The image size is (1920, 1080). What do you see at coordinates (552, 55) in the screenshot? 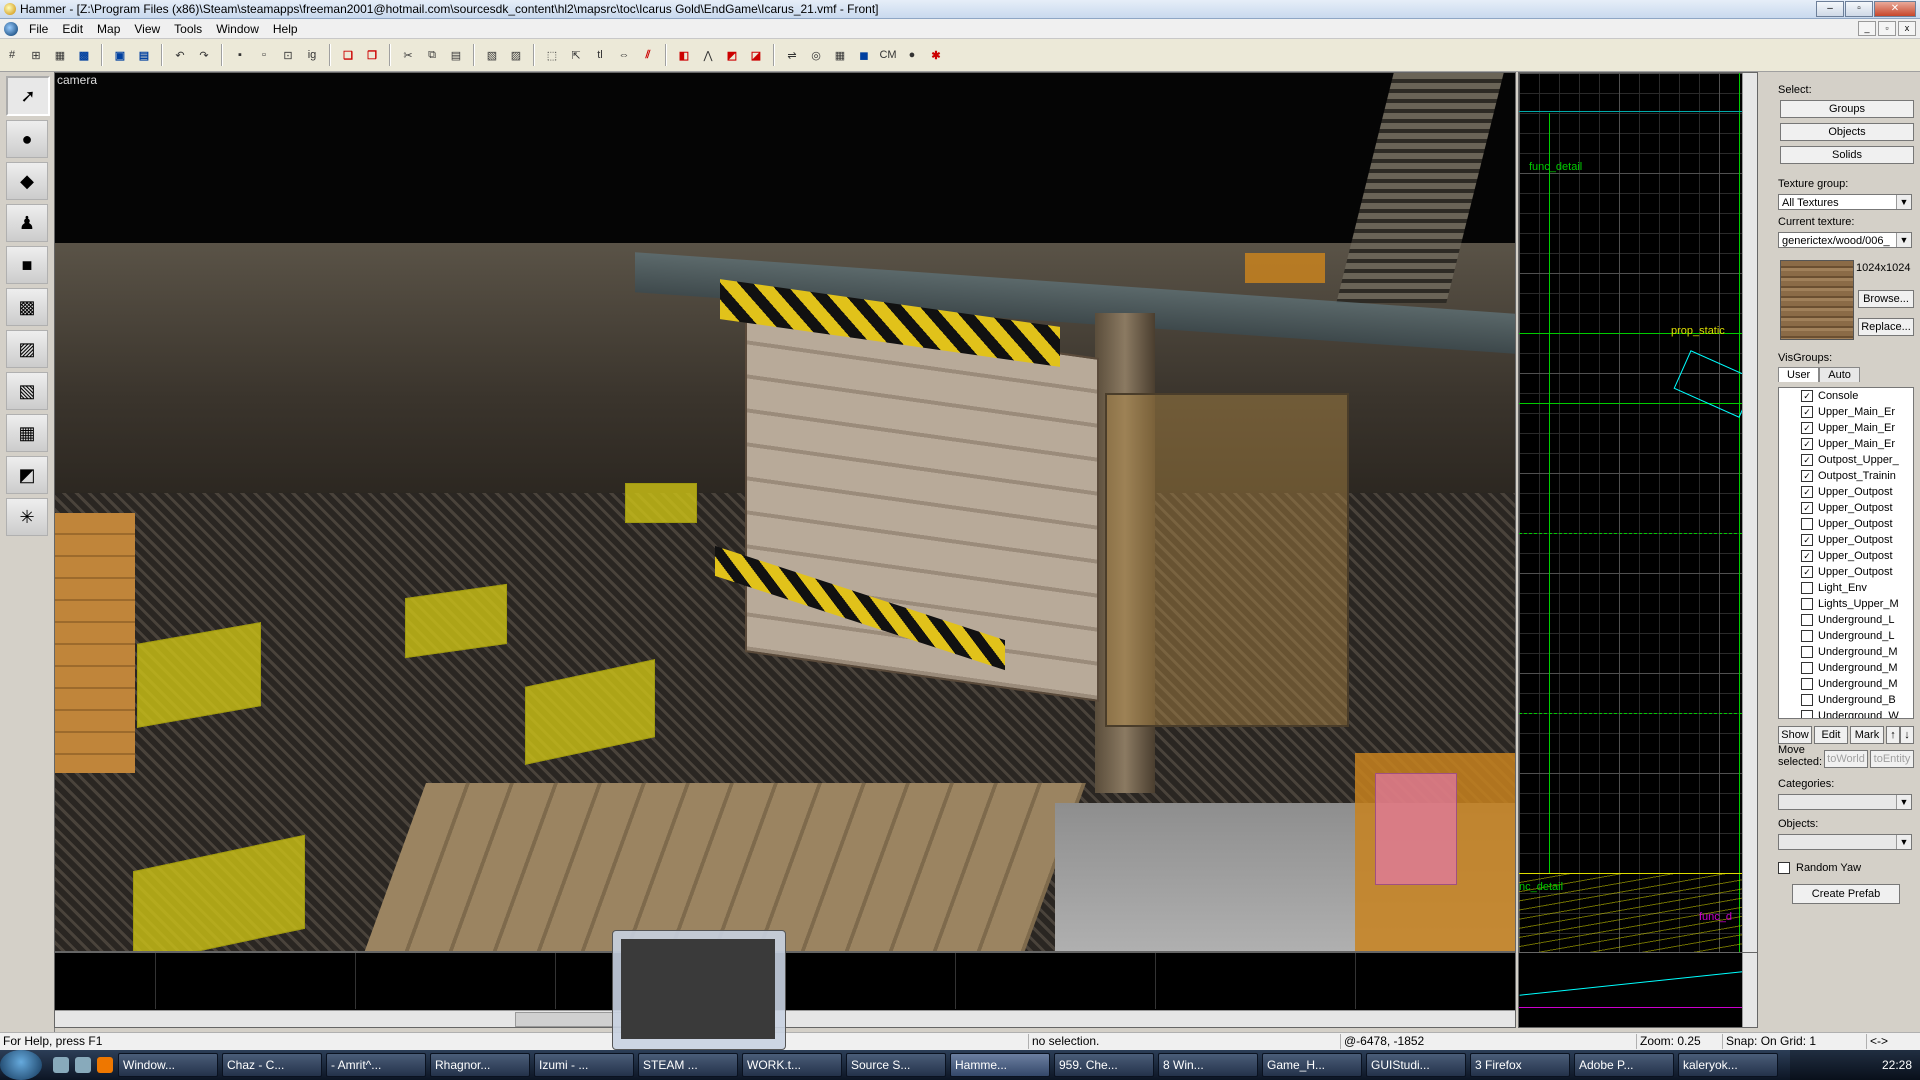
I see `selection-box-icon: ⬚` at bounding box center [552, 55].